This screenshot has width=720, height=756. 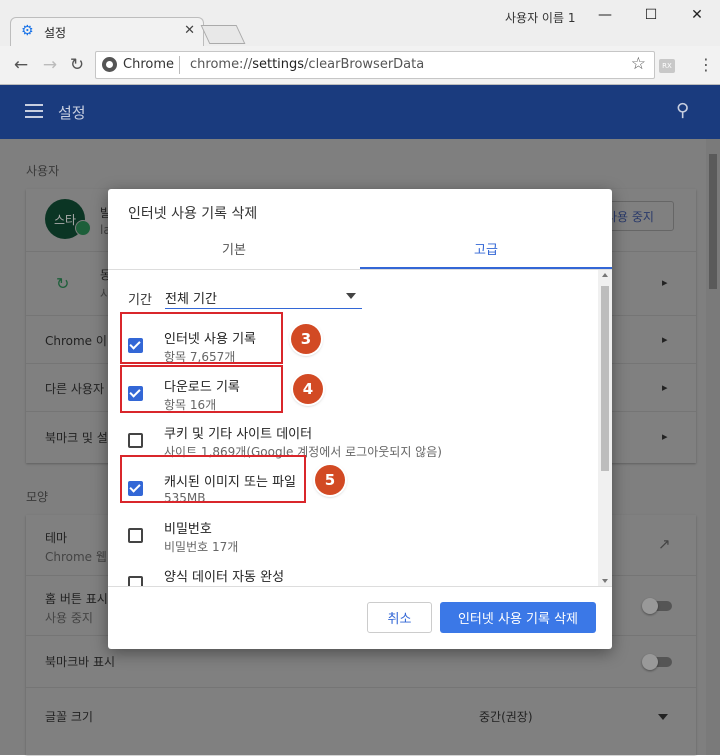 What do you see at coordinates (140, 300) in the screenshot?
I see `period-label: 기간` at bounding box center [140, 300].